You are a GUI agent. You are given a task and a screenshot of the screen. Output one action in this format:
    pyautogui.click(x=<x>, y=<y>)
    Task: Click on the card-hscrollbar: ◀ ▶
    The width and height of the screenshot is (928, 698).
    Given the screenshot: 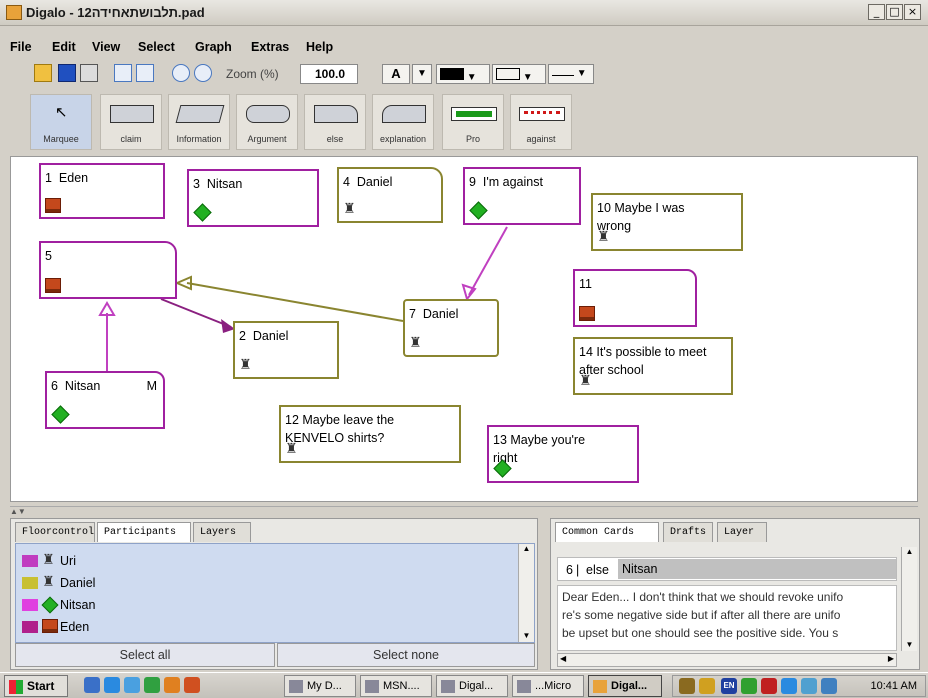 What is the action you would take?
    pyautogui.click(x=727, y=660)
    